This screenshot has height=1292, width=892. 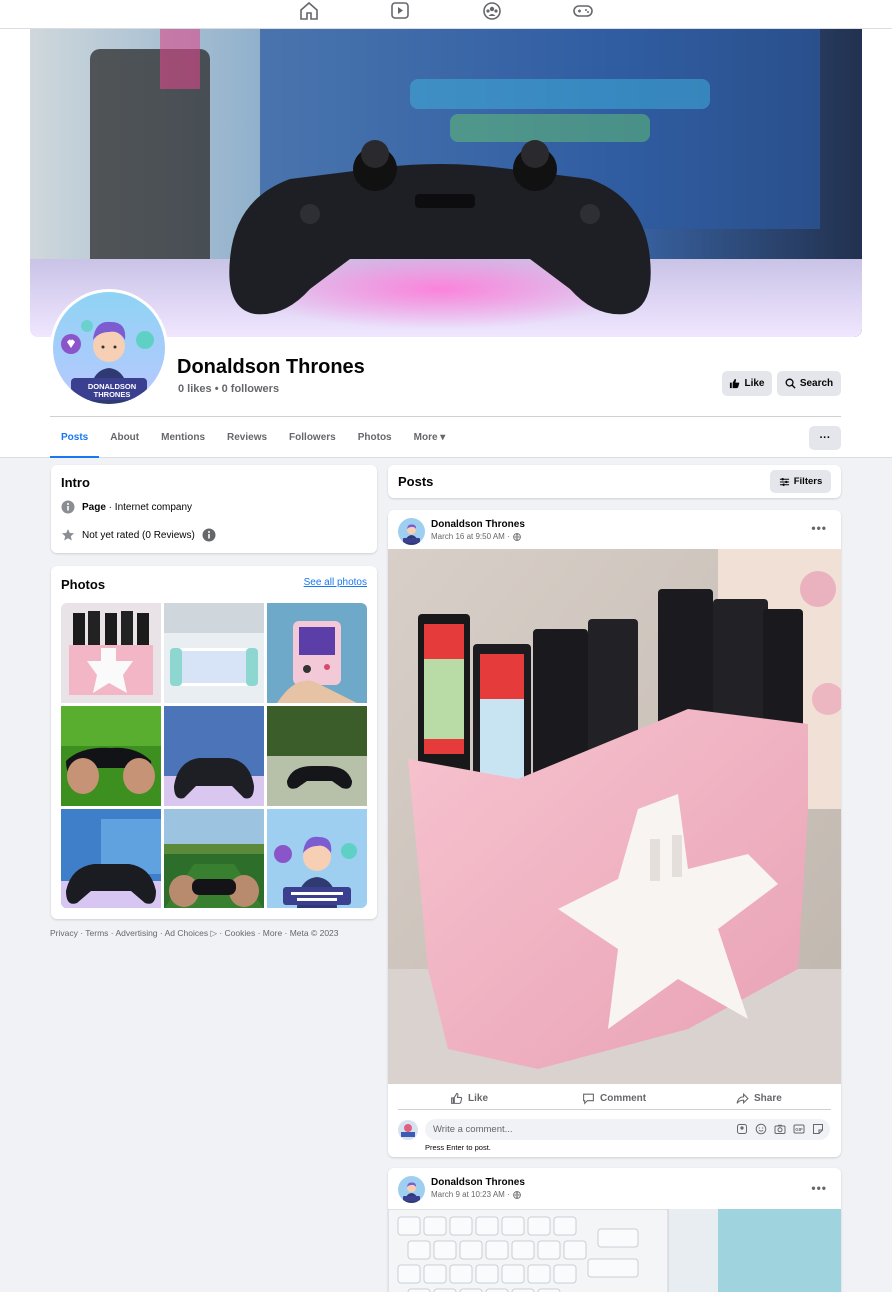 I want to click on post-image, so click(x=614, y=1250).